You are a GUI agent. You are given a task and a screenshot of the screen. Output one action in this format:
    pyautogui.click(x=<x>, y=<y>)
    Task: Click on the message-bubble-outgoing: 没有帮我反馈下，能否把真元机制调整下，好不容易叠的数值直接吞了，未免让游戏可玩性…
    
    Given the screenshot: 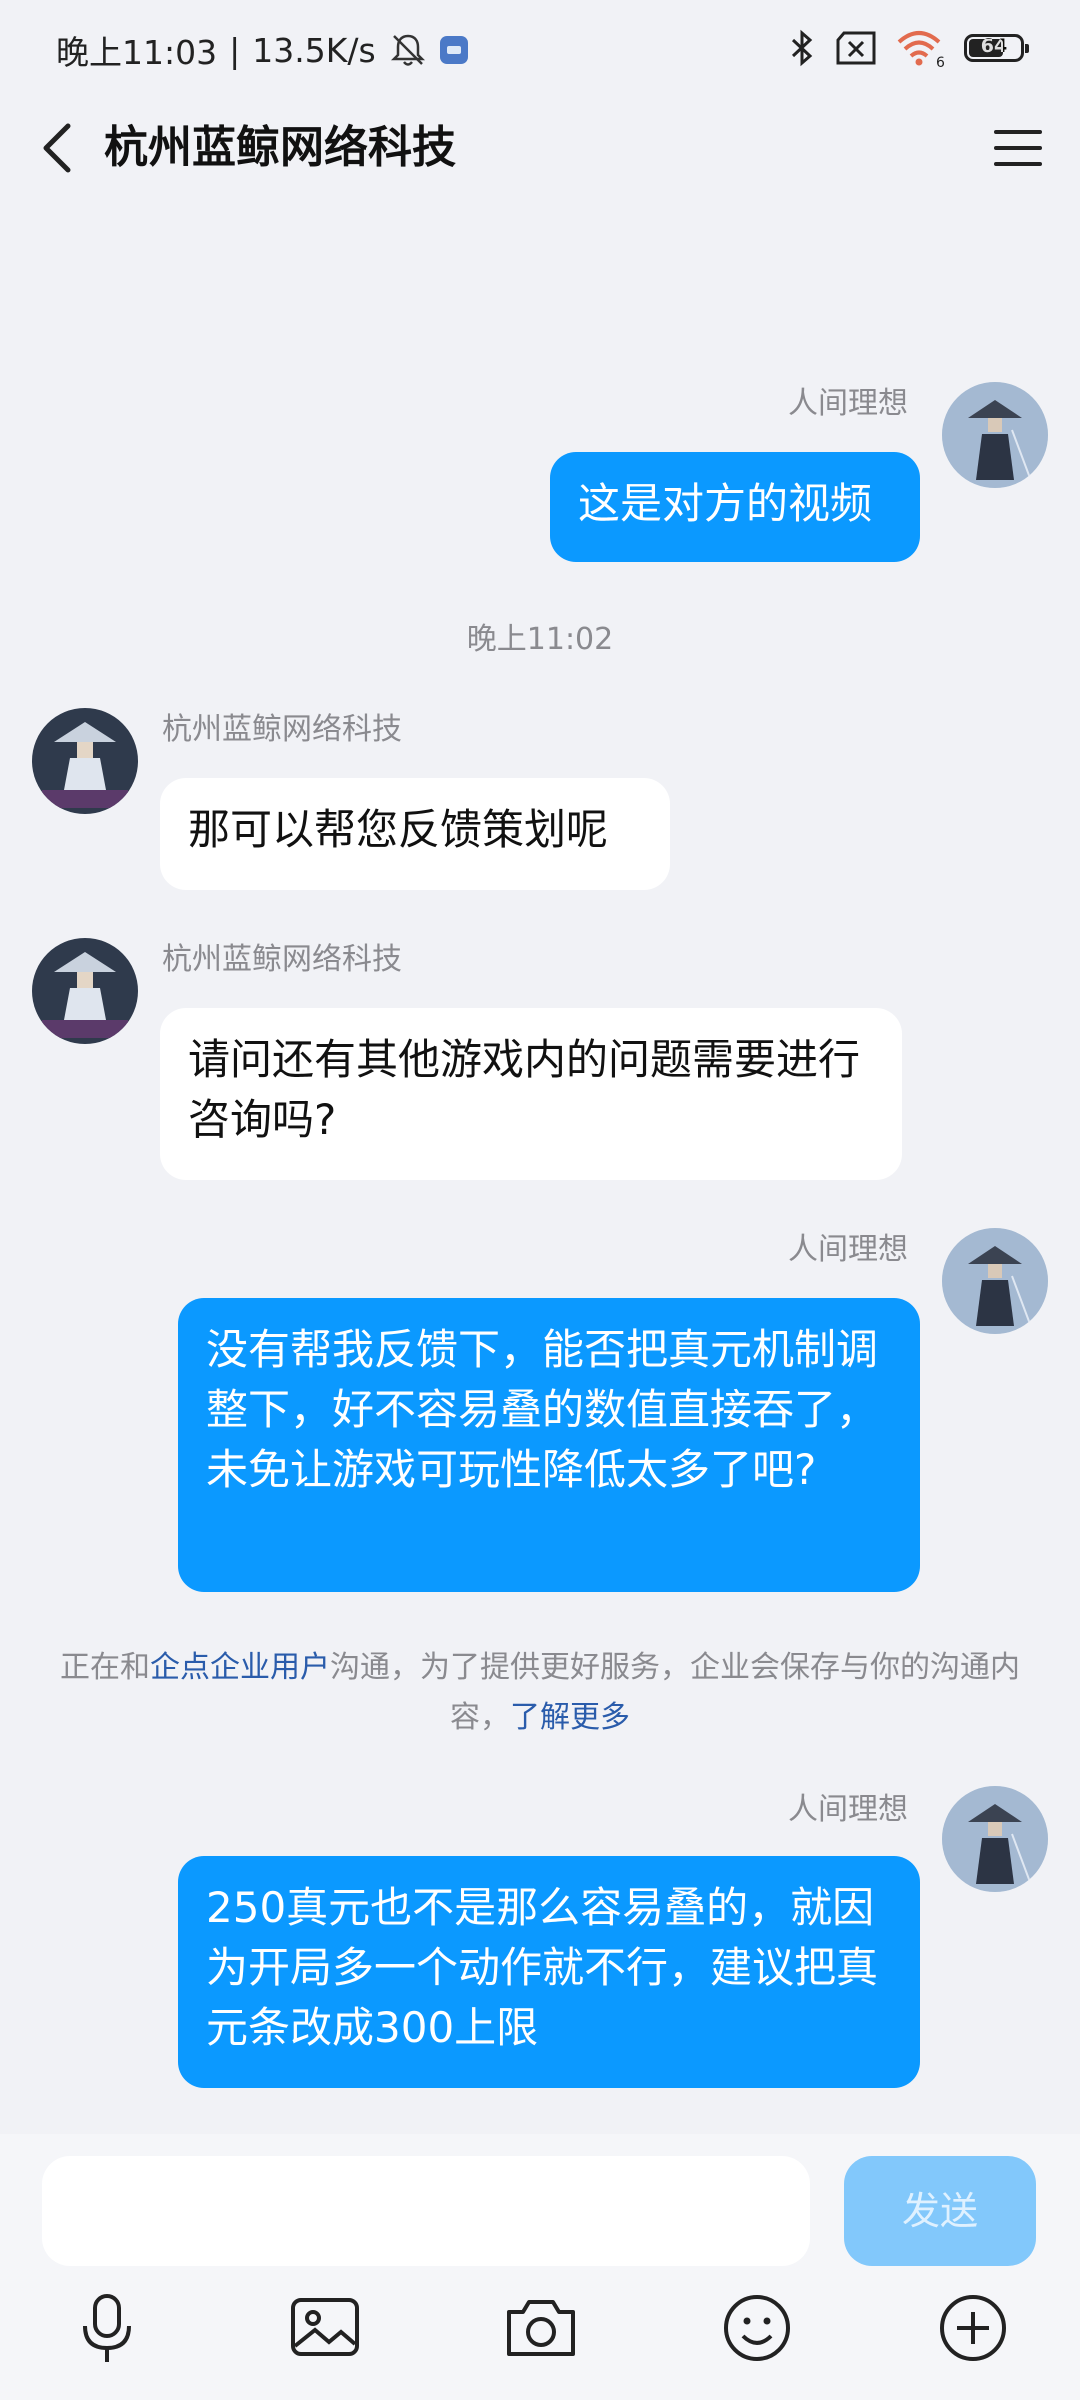 What is the action you would take?
    pyautogui.click(x=549, y=1445)
    